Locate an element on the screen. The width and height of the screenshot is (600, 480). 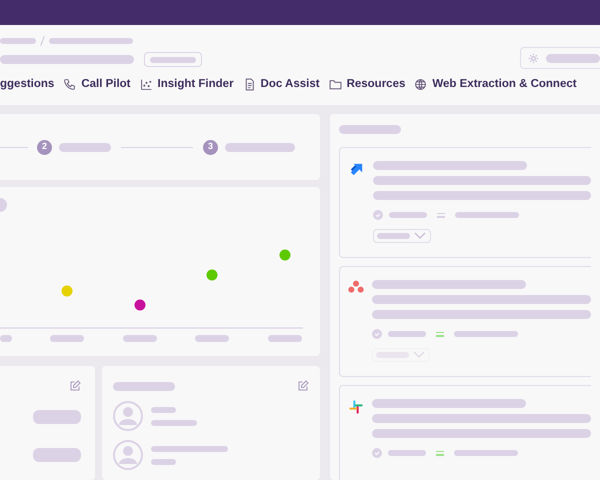
step-number: 3 is located at coordinates (210, 147).